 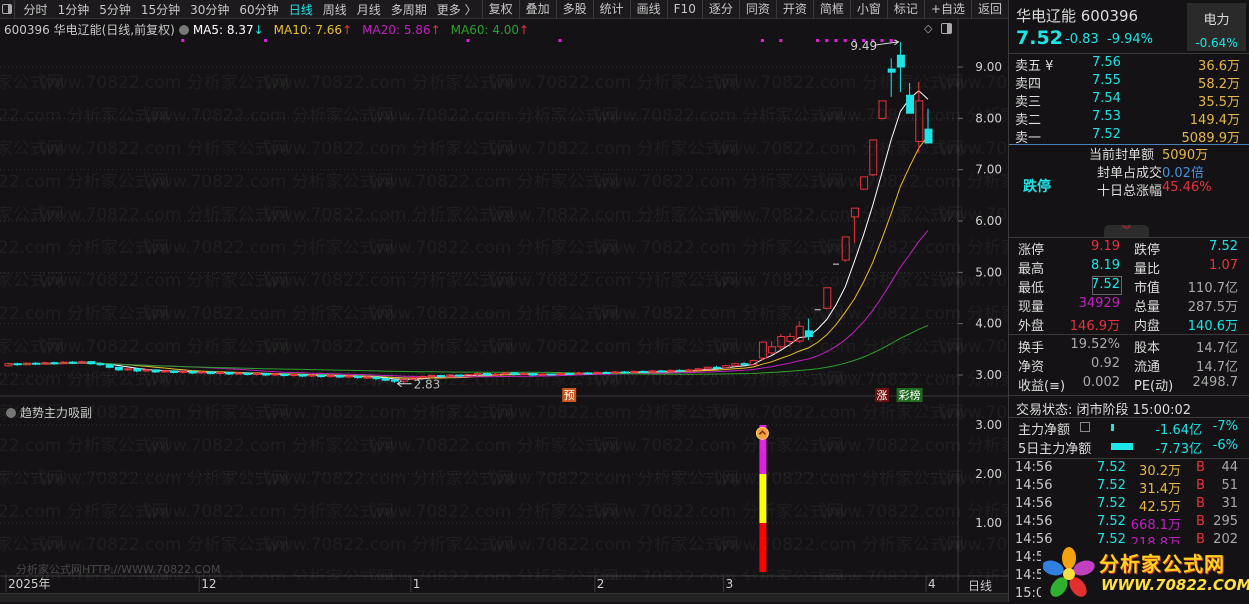 I want to click on period-tab: 分时, so click(x=36, y=9).